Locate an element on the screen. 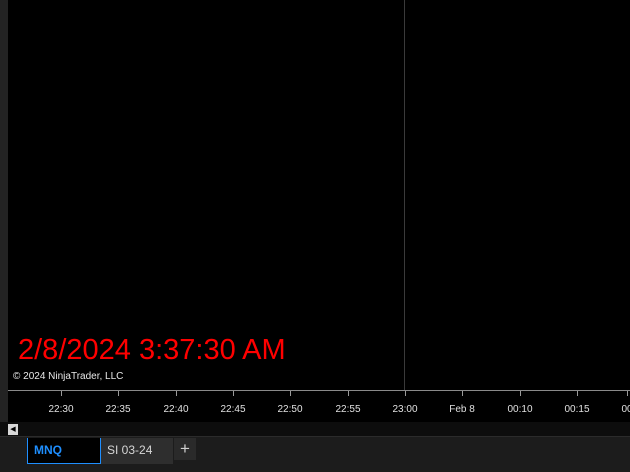 Image resolution: width=630 pixels, height=472 pixels. copyright-text: © 2024 NinjaTrader, LLC is located at coordinates (68, 376).